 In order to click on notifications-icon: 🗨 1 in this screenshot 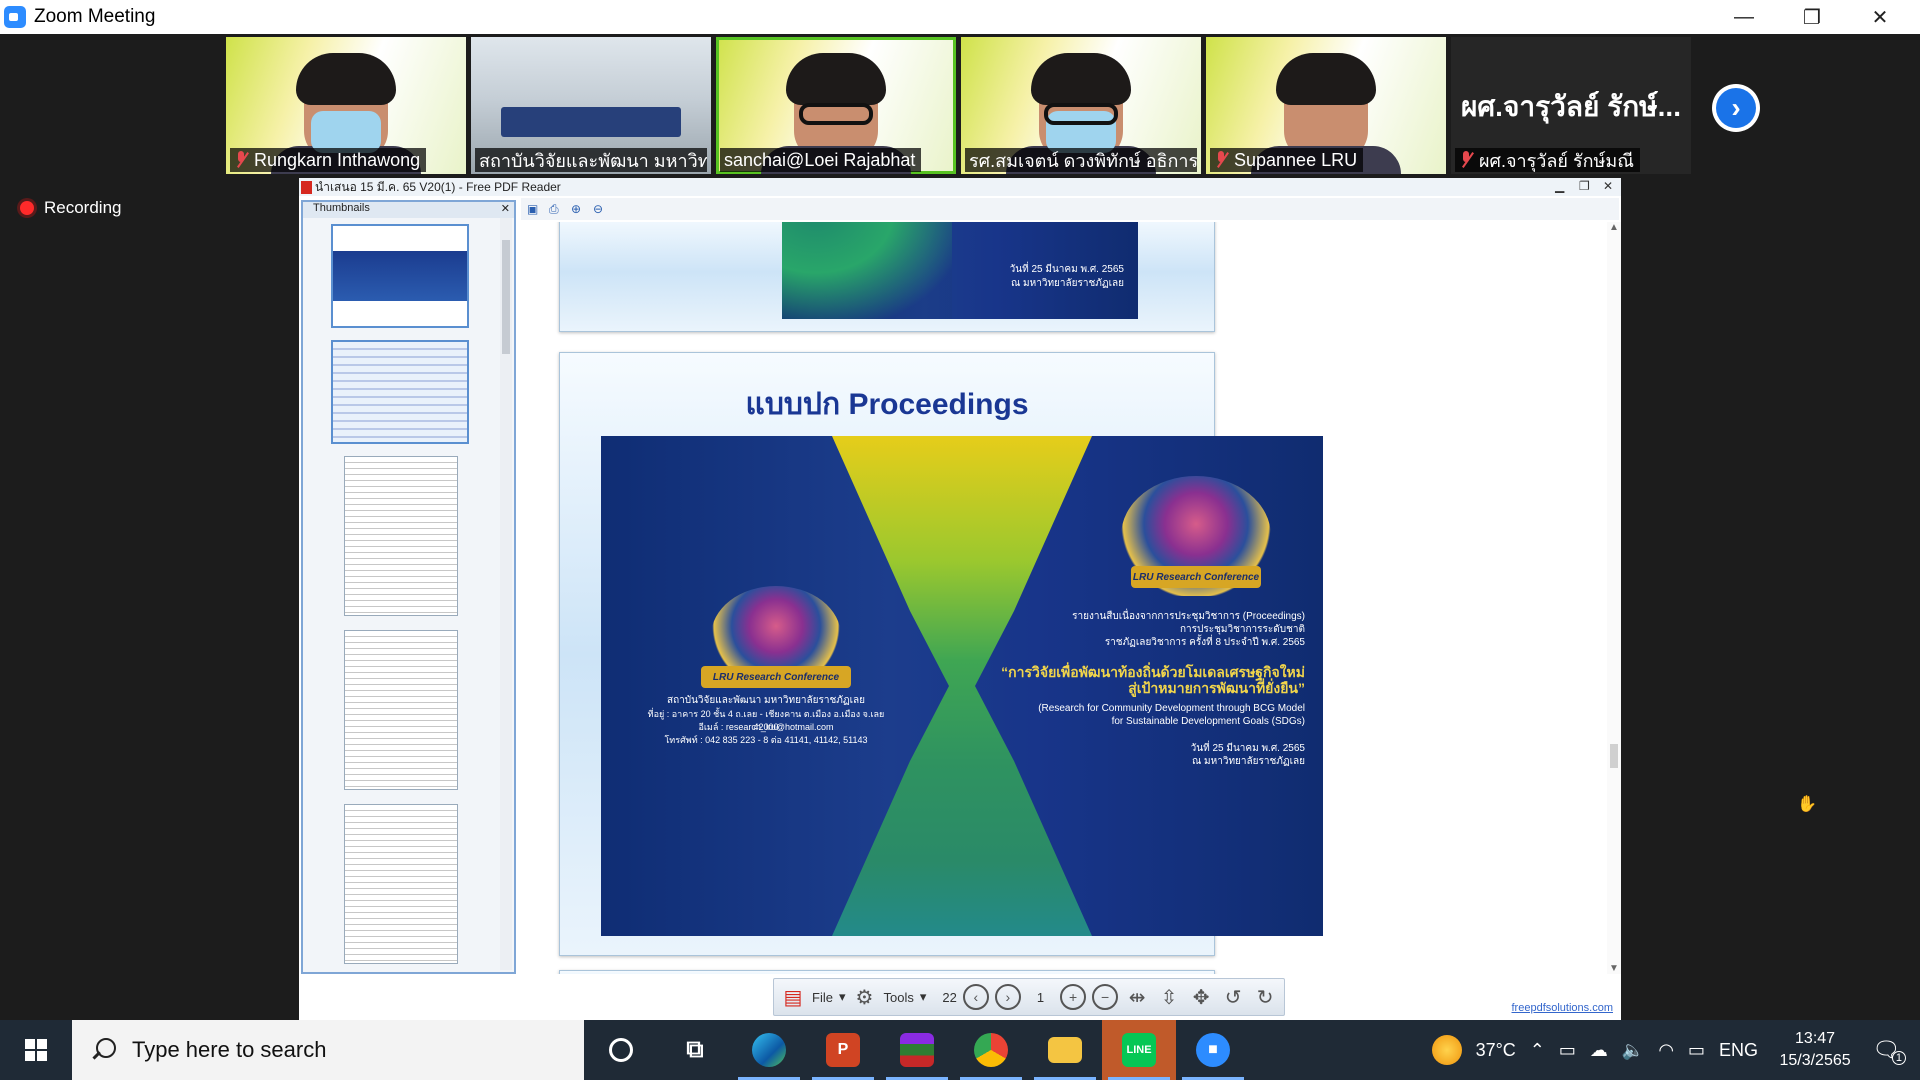, I will do `click(1889, 1051)`.